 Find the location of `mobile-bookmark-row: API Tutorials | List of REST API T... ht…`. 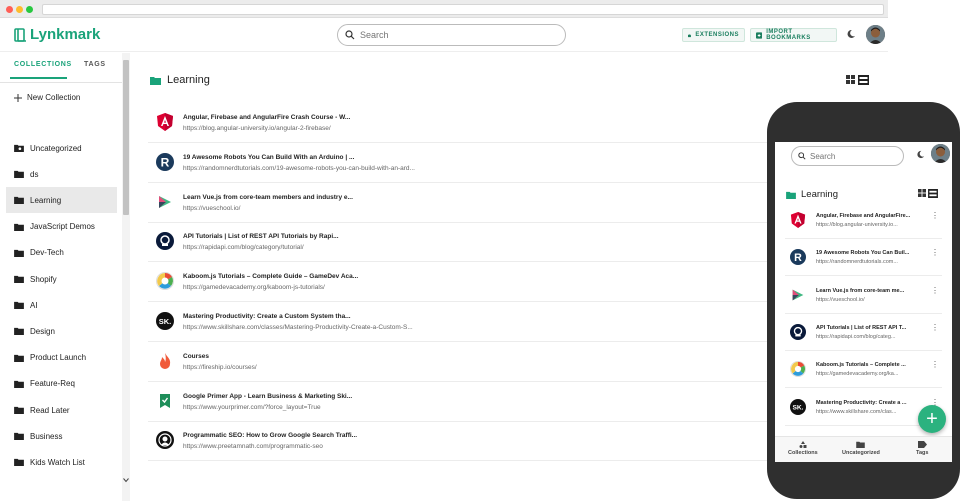

mobile-bookmark-row: API Tutorials | List of REST API T... ht… is located at coordinates (863, 333).